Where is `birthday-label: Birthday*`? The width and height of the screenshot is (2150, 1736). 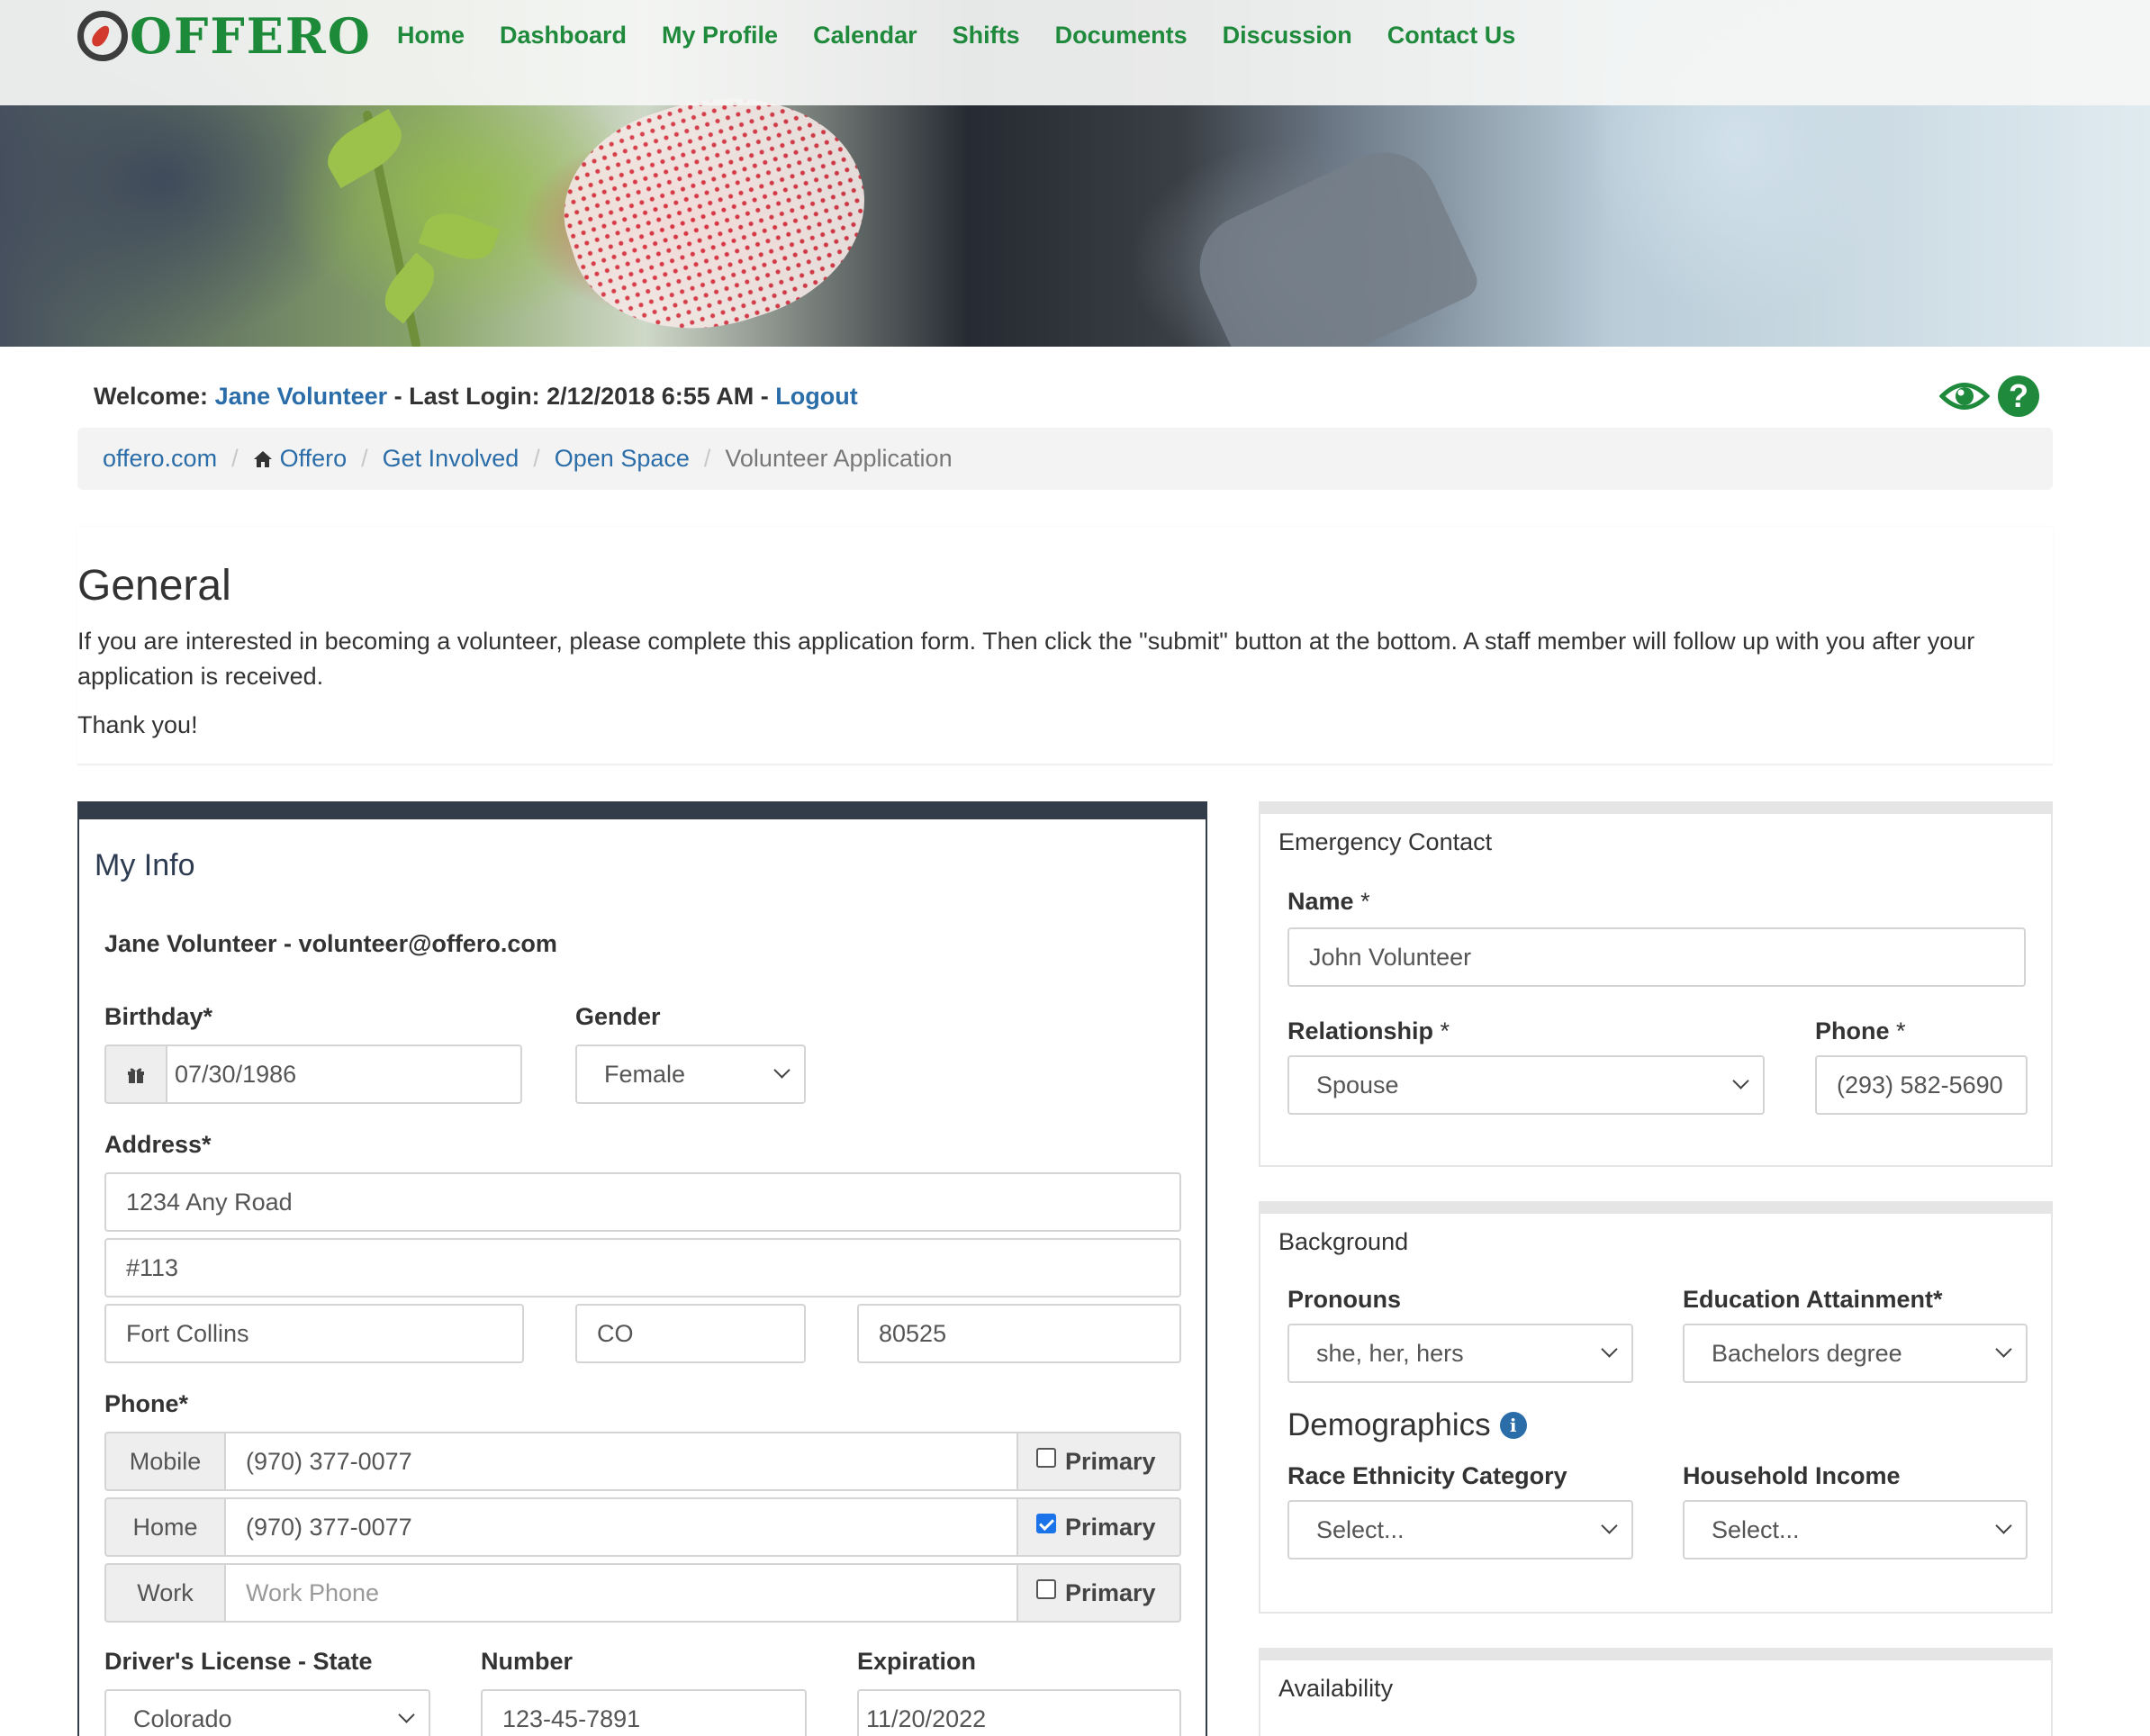
birthday-label: Birthday* is located at coordinates (158, 1016).